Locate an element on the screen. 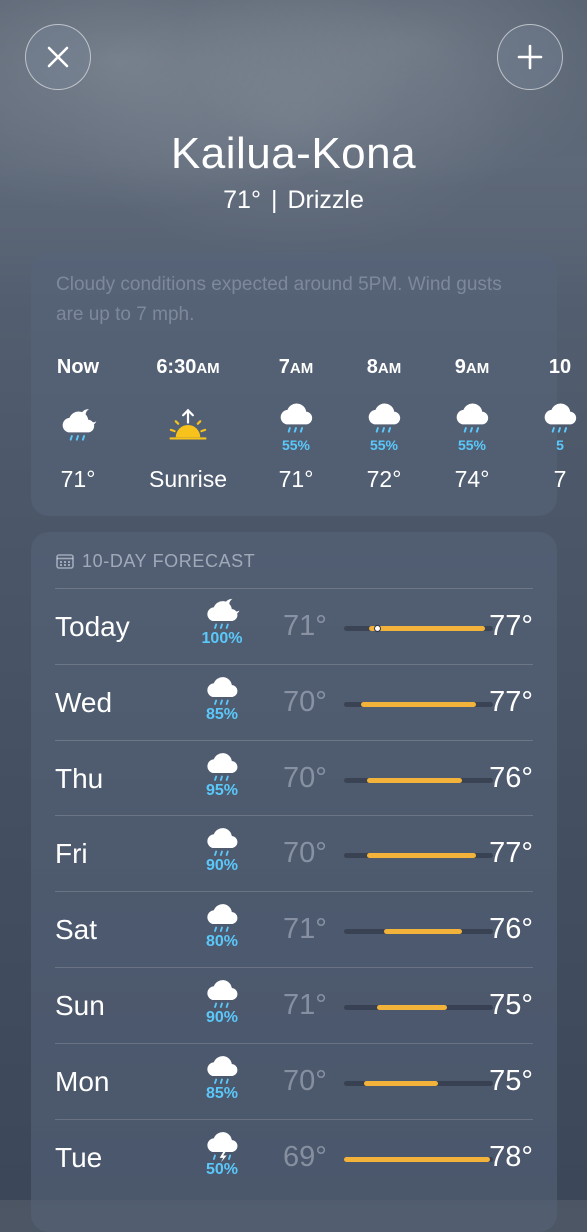  hour-time: 10 is located at coordinates (560, 367).